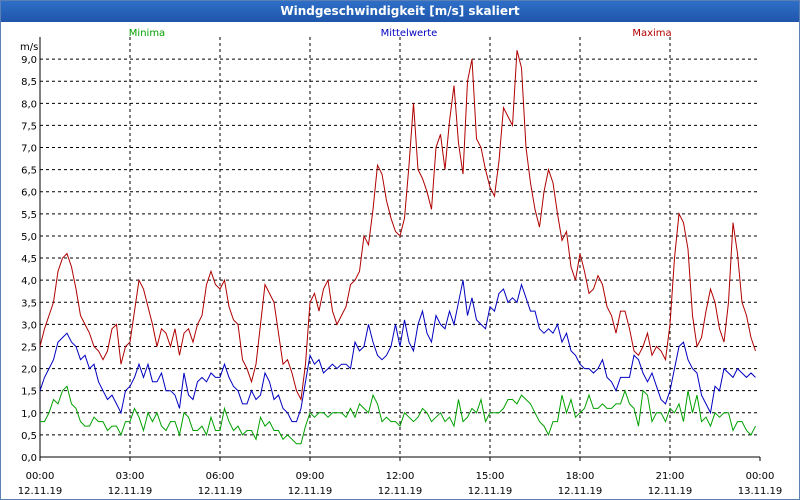  I want to click on y-tick-label: 4,5, so click(29, 259).